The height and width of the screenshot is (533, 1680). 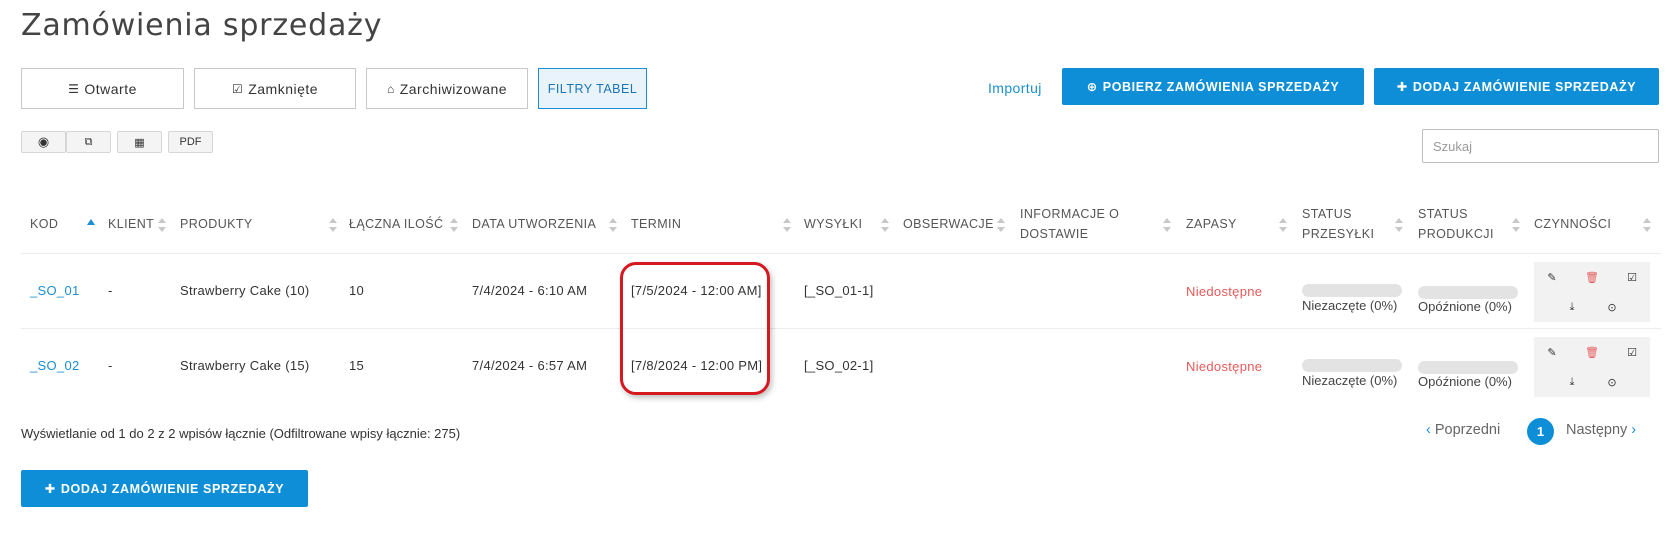 What do you see at coordinates (1634, 430) in the screenshot?
I see `chevron-right-icon: ›` at bounding box center [1634, 430].